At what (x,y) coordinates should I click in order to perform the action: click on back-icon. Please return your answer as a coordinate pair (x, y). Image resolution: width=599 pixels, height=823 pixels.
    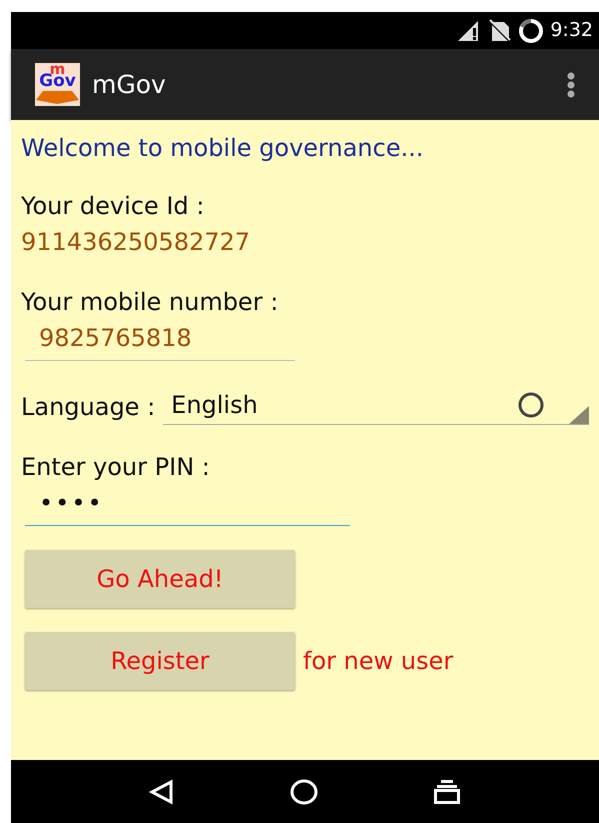
    Looking at the image, I should click on (161, 791).